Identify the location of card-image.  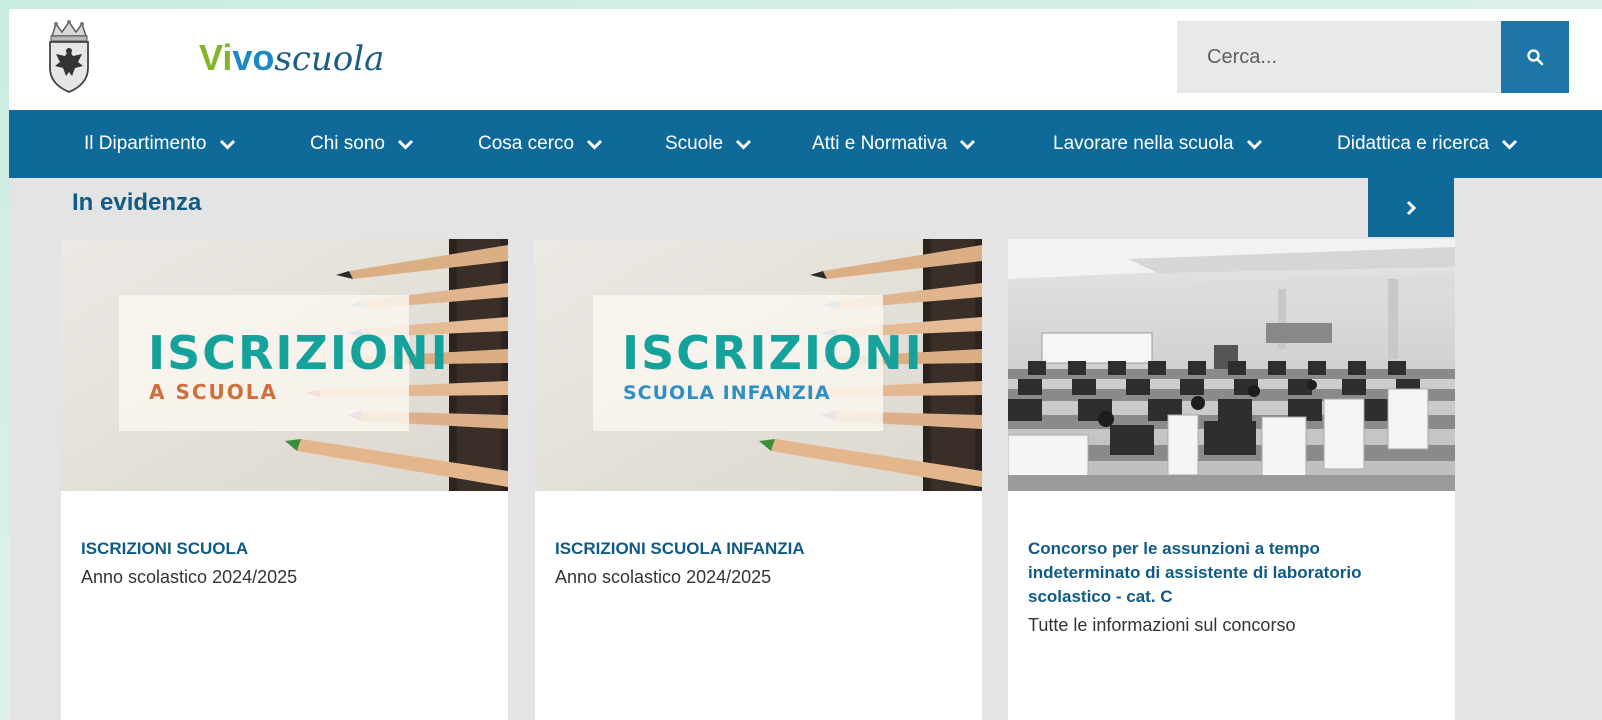
(1231, 365).